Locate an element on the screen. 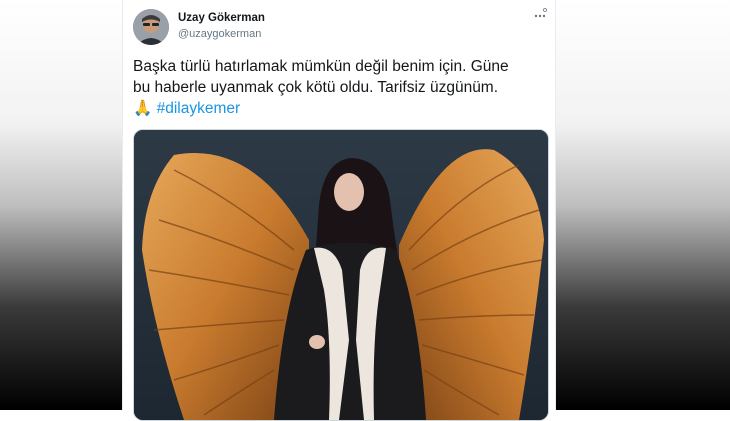 The width and height of the screenshot is (730, 421). hashtag-row: 🙏 #dilaykemer is located at coordinates (339, 108).